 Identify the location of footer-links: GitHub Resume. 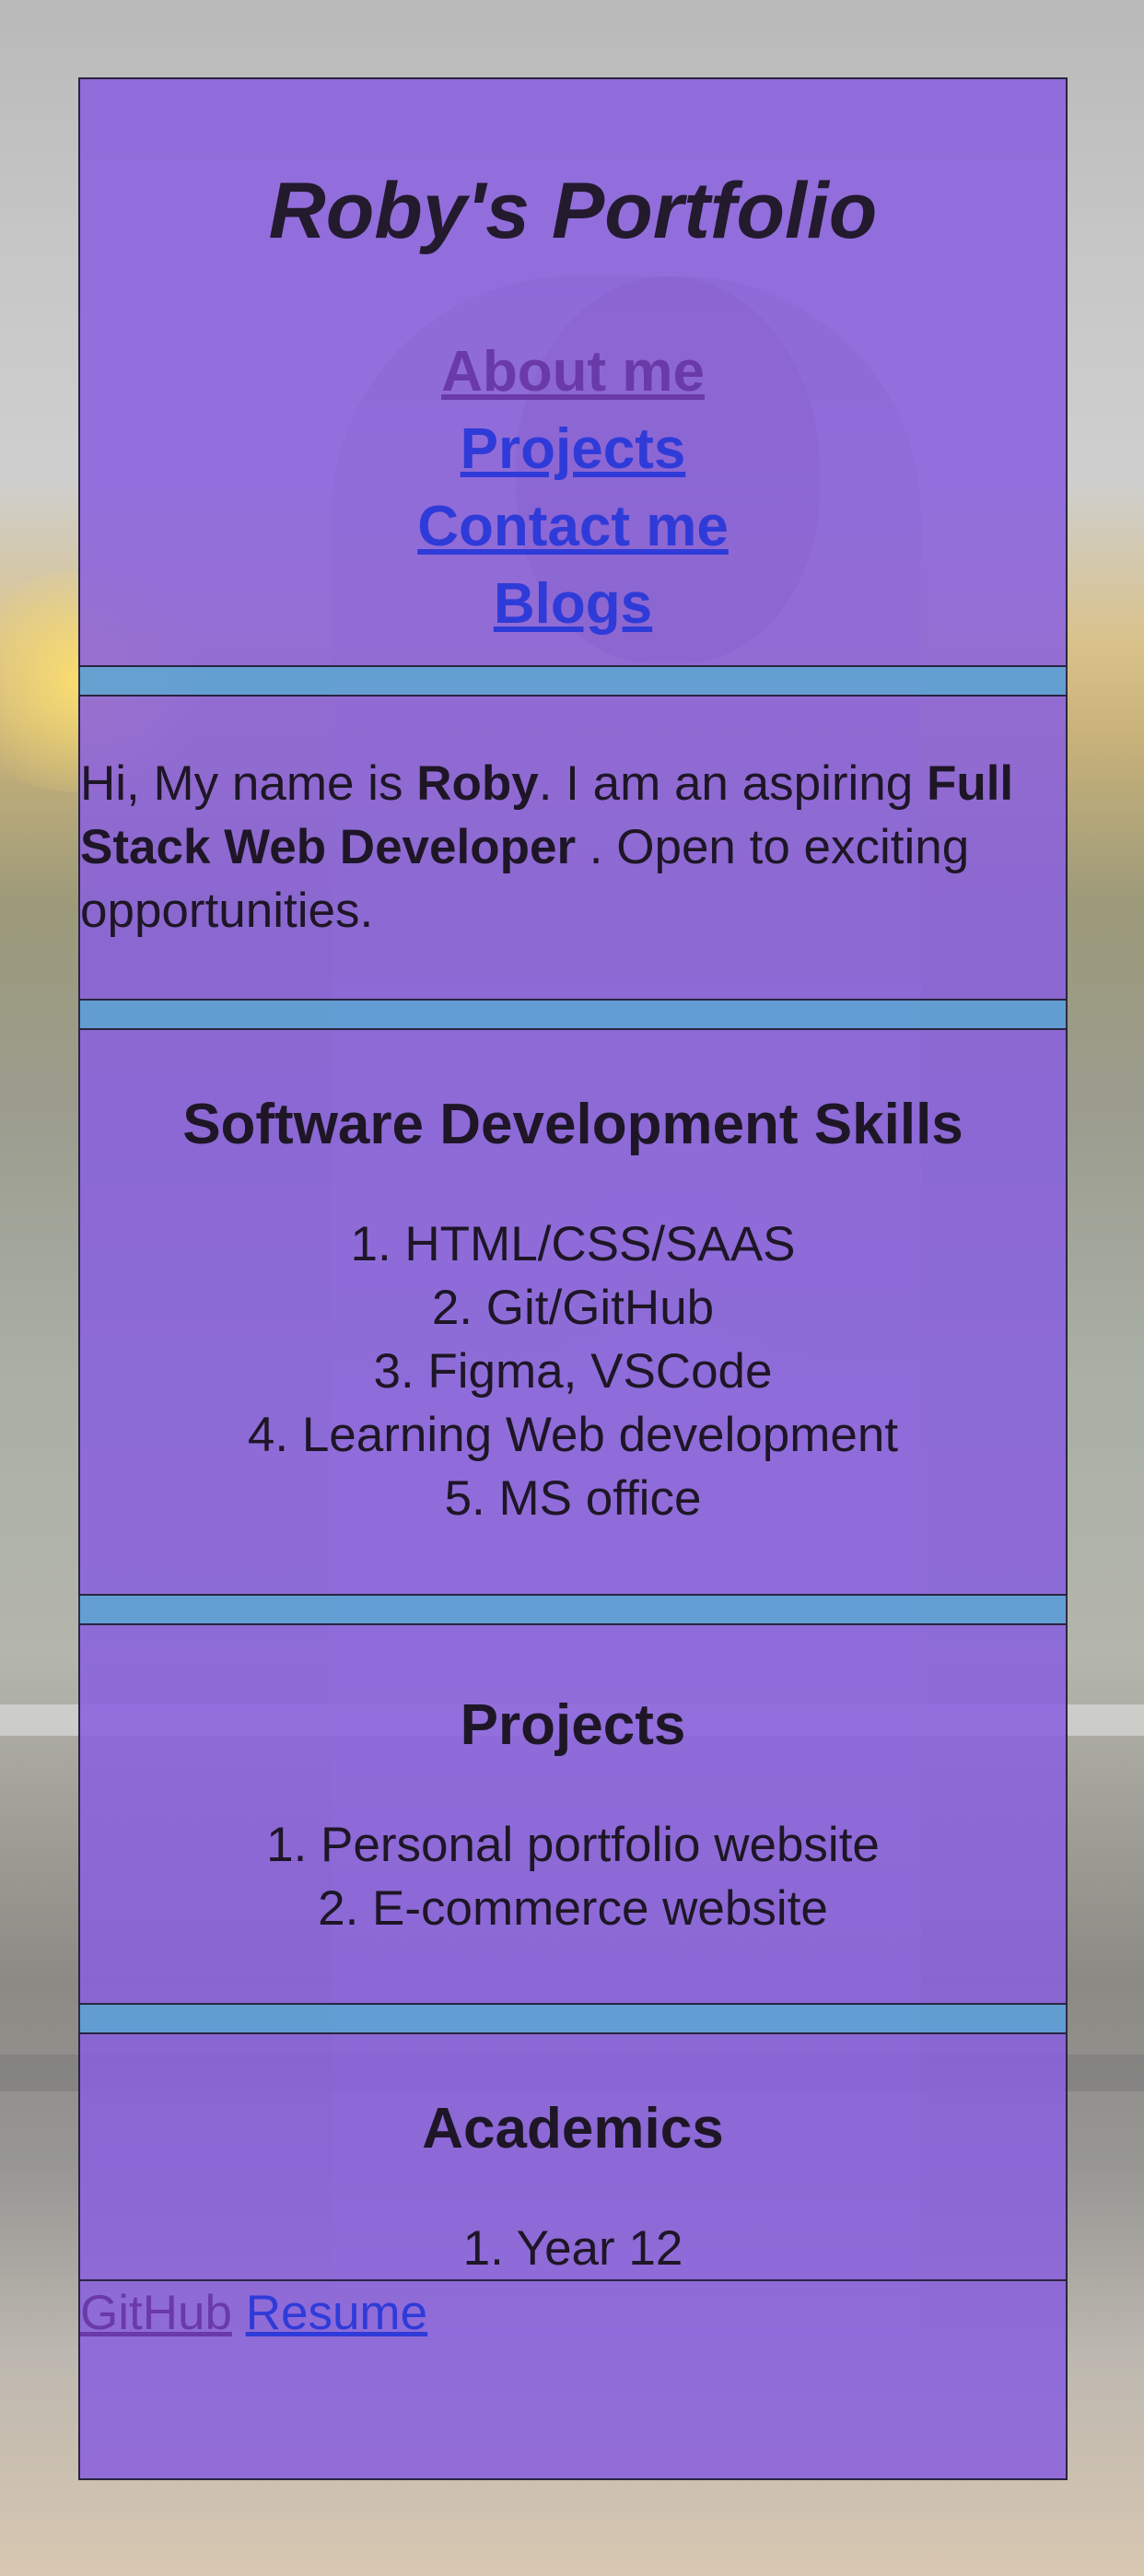
(573, 2313).